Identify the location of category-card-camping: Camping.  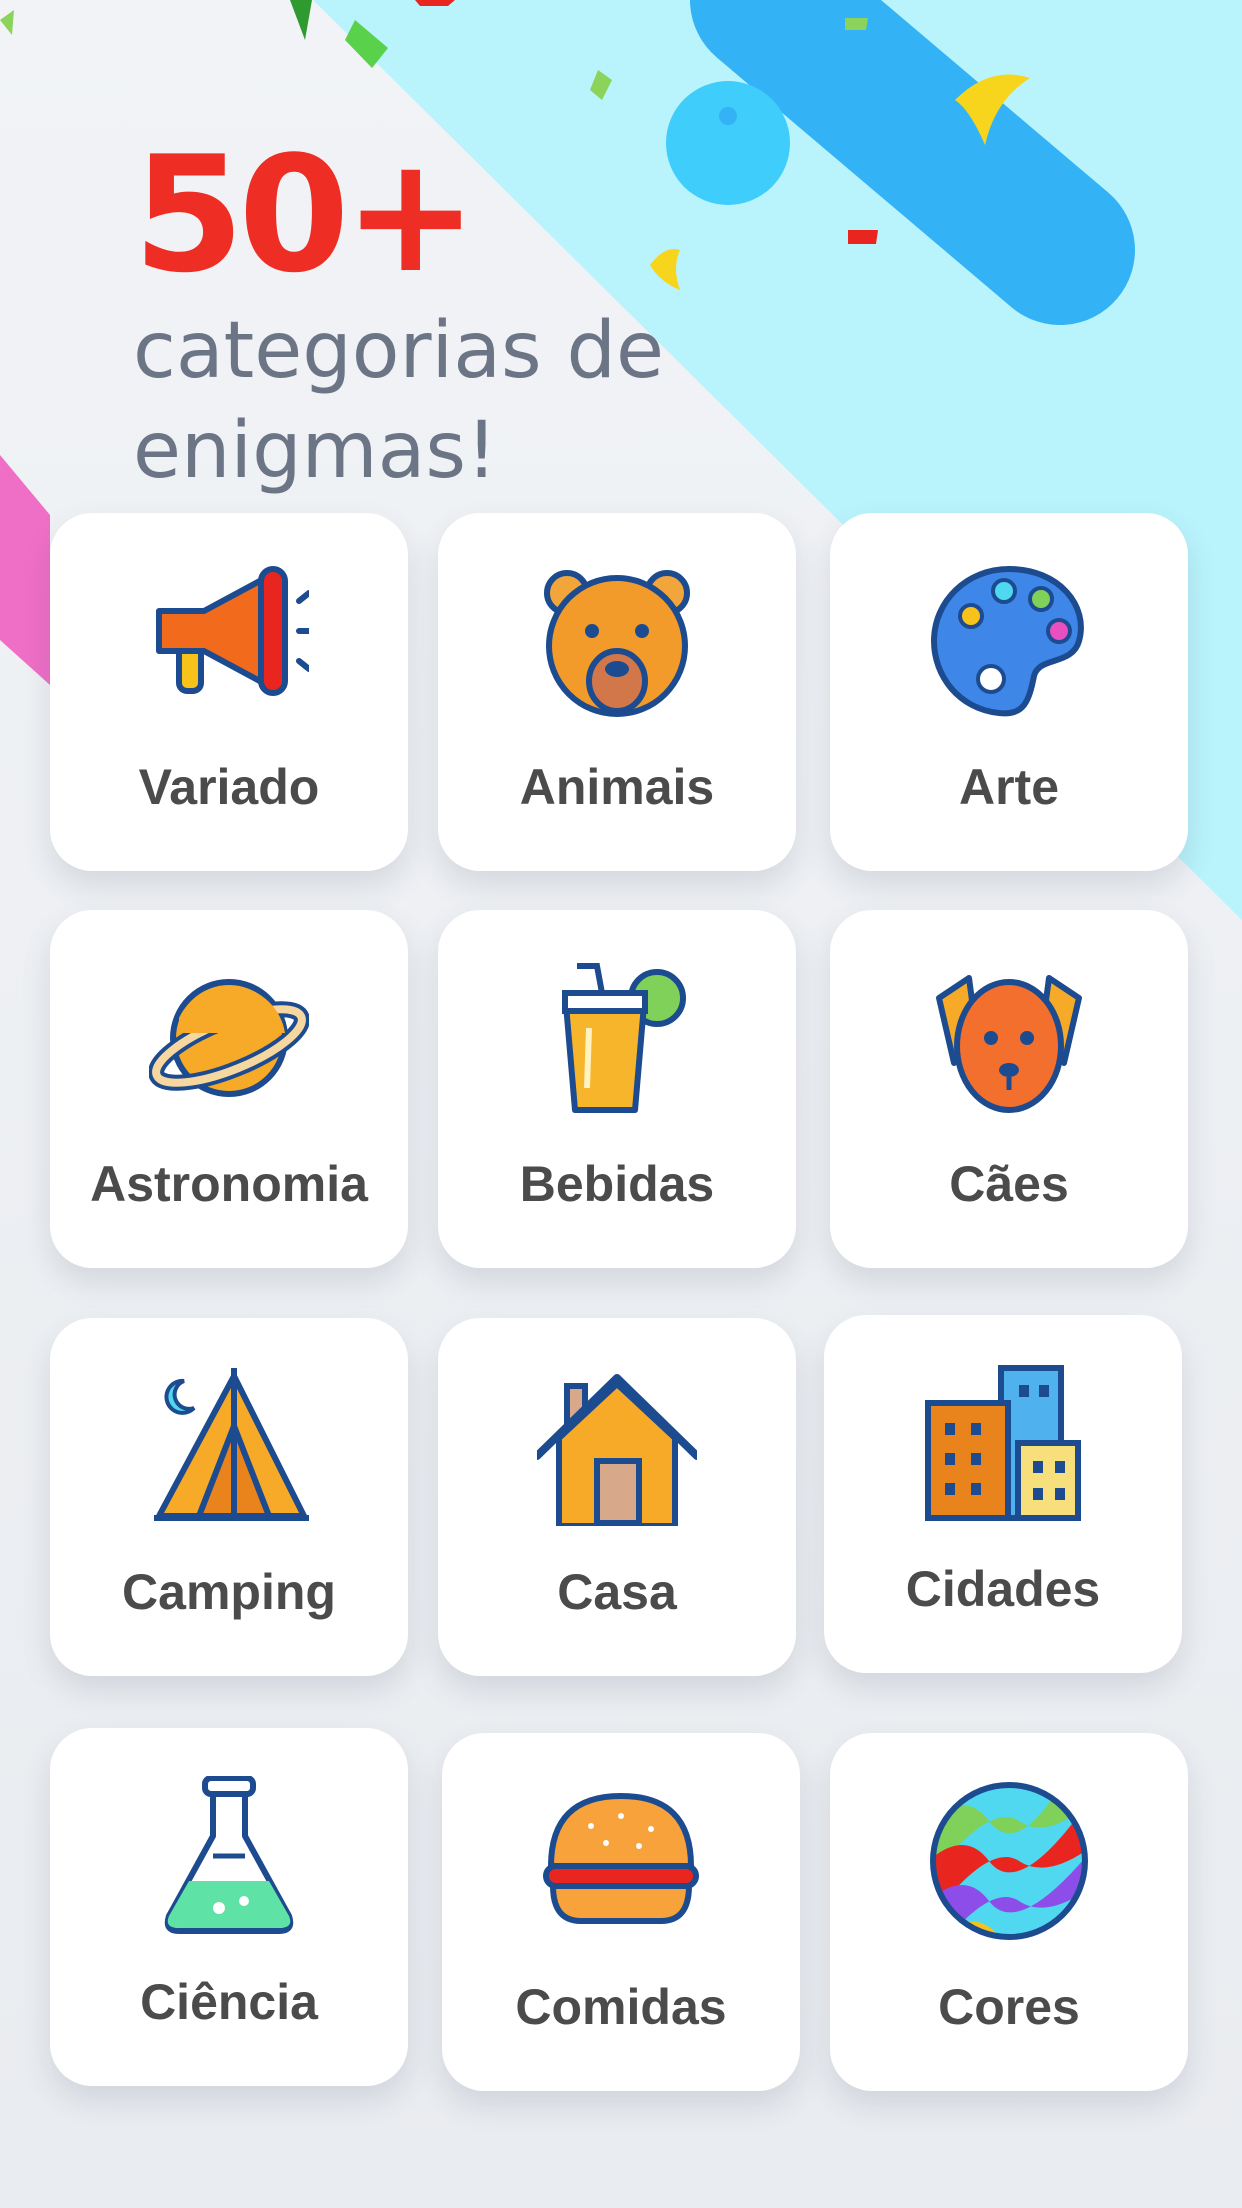
(229, 1497).